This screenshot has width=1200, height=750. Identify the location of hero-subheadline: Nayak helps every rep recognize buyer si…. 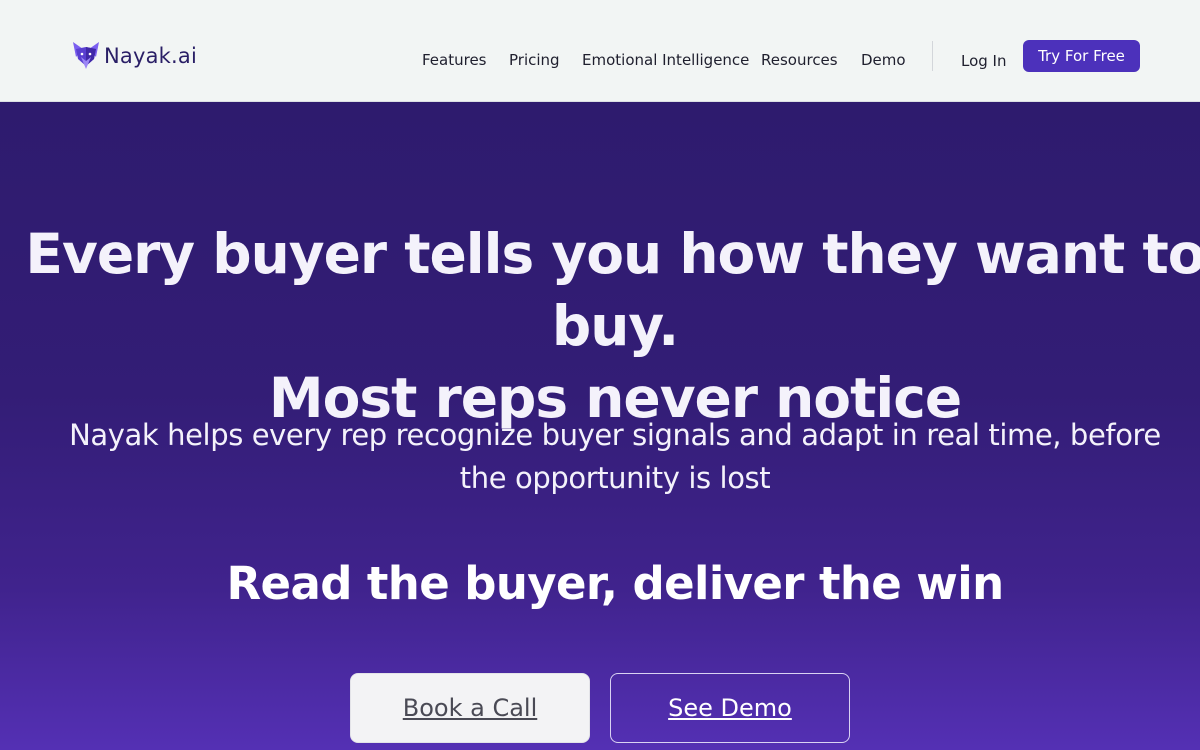
(600, 457).